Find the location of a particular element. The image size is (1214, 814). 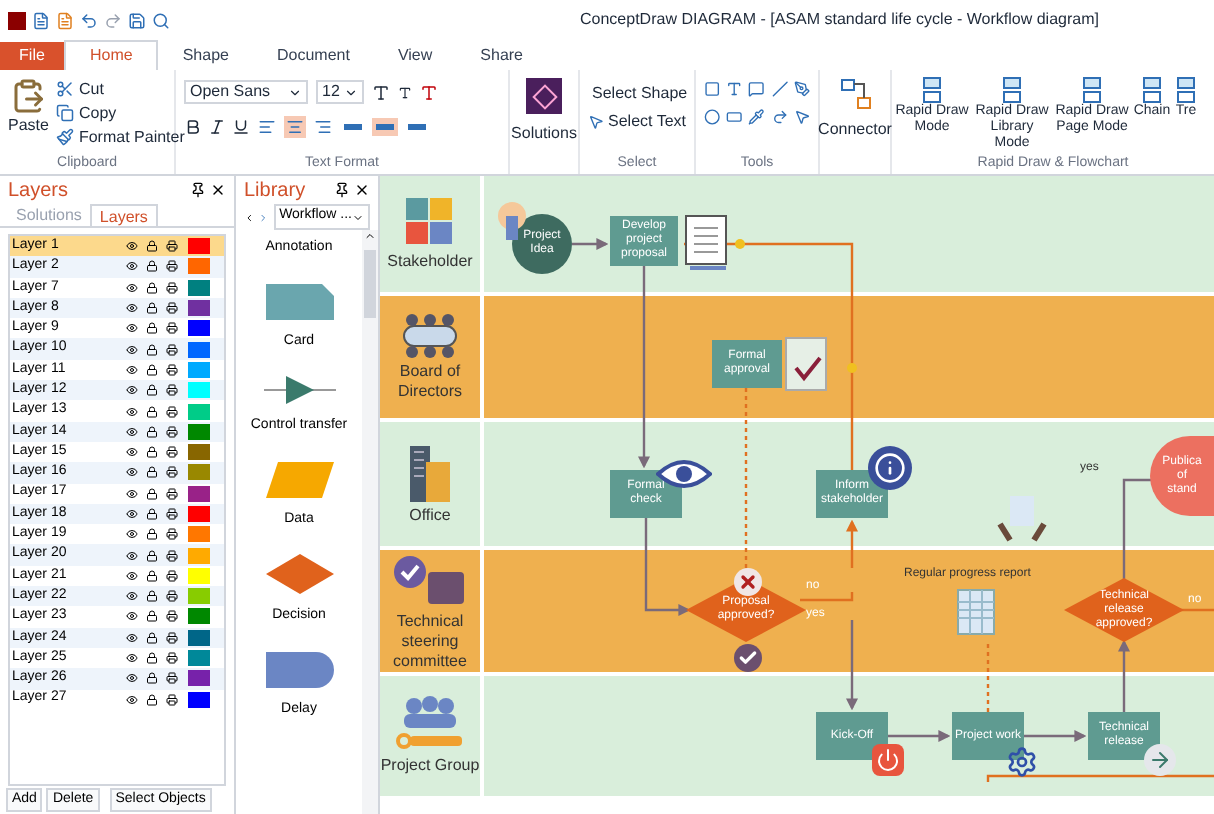

panel-tab: Layers is located at coordinates (123, 215).